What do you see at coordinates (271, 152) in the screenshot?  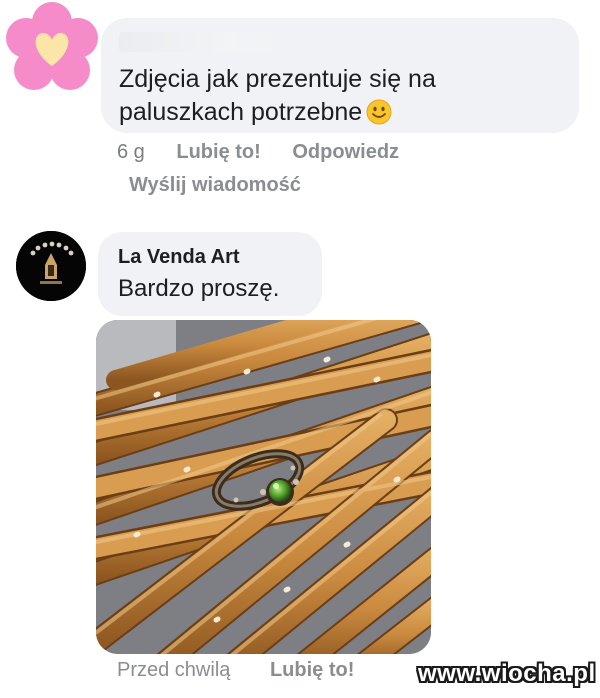 I see `comment-actions: 6 g Lubię to! Odpowiedz` at bounding box center [271, 152].